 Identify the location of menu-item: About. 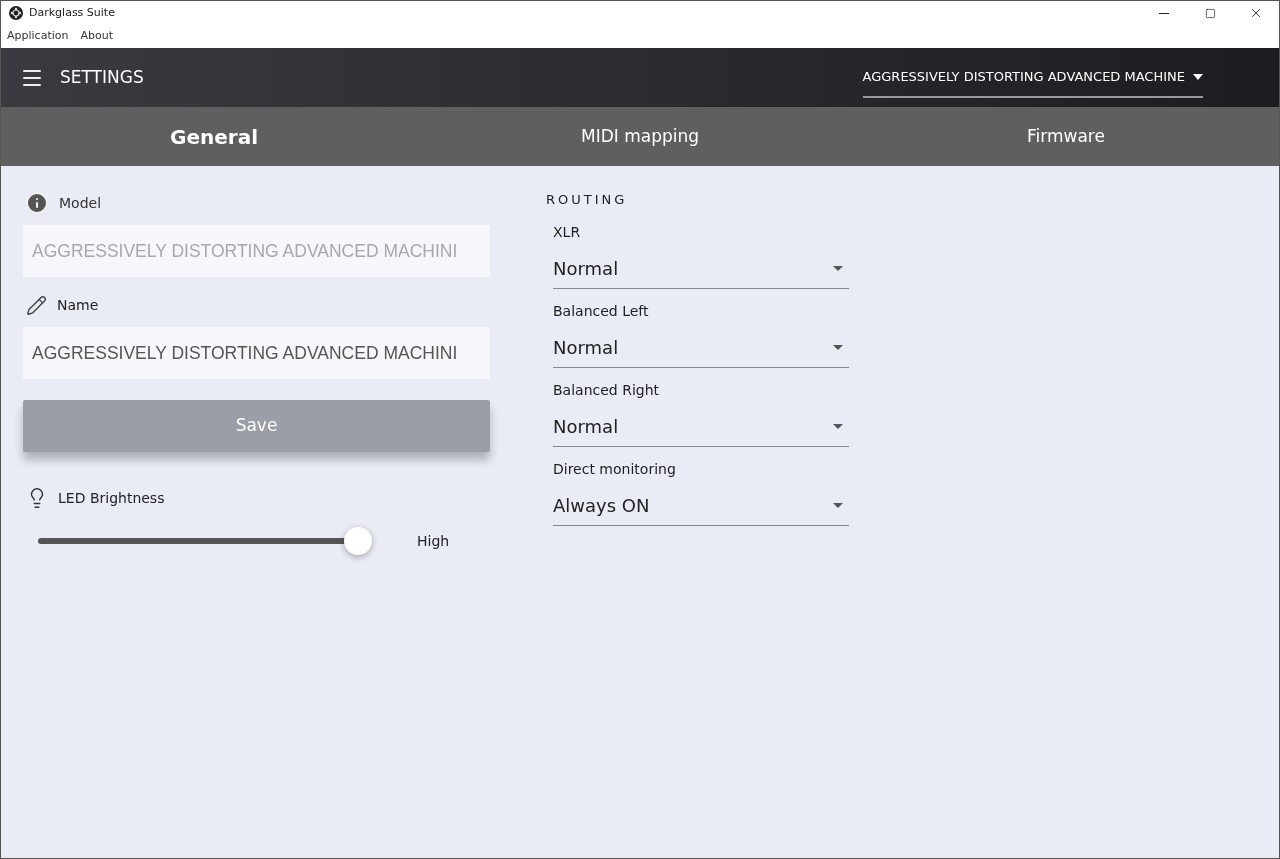
(96, 36).